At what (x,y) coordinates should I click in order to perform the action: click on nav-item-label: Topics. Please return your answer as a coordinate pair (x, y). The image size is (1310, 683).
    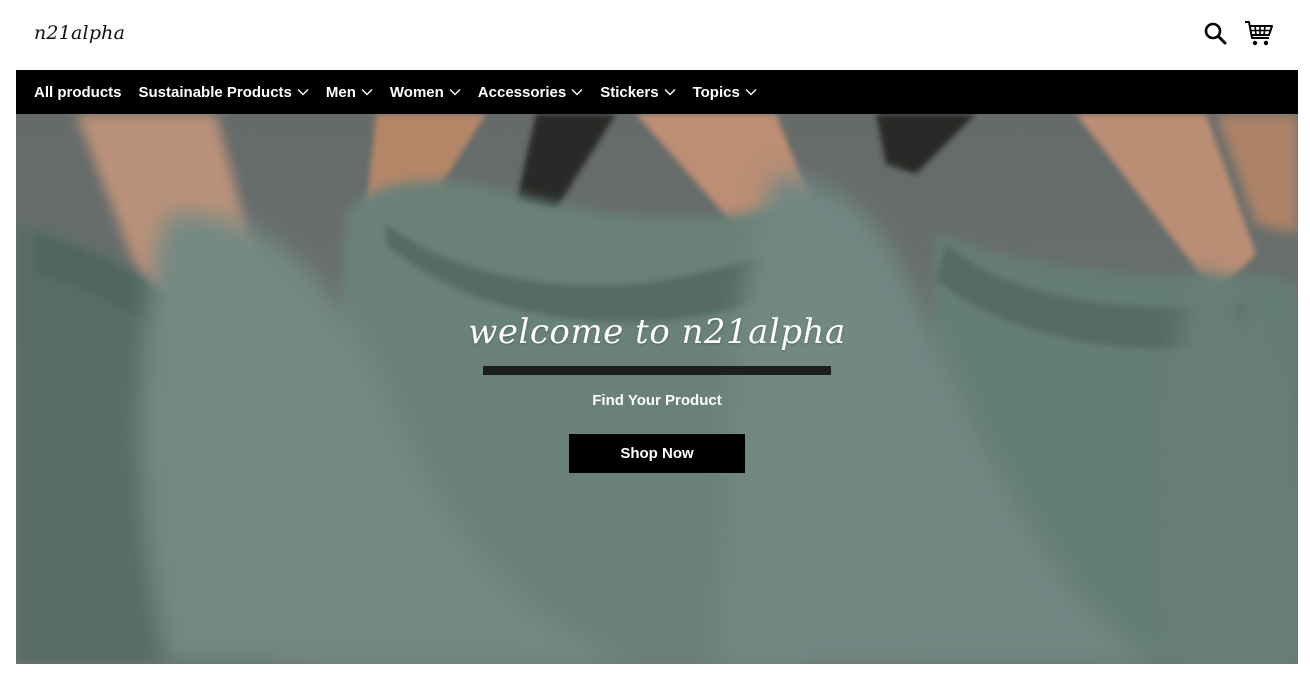
    Looking at the image, I should click on (716, 92).